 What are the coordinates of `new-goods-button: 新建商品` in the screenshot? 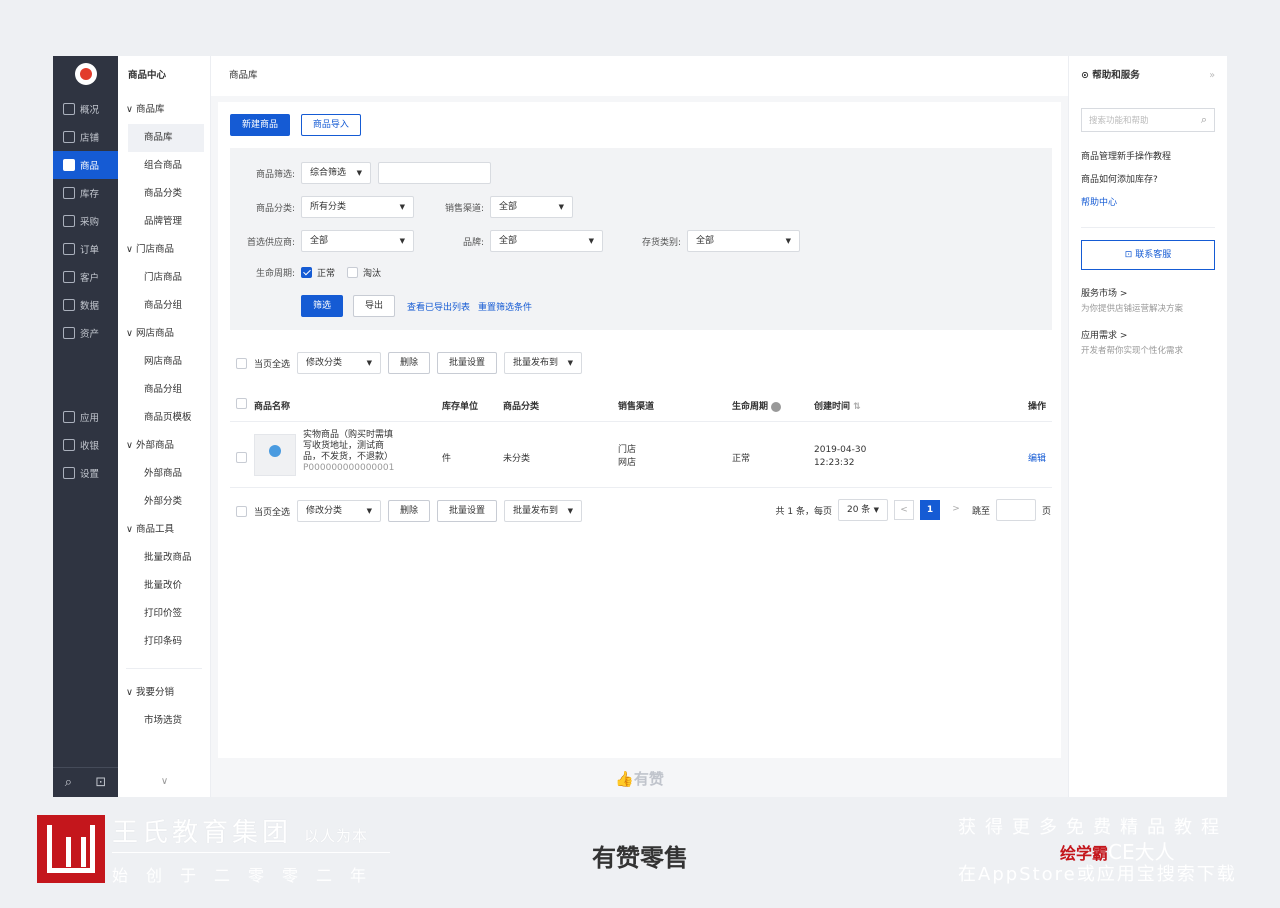 It's located at (260, 125).